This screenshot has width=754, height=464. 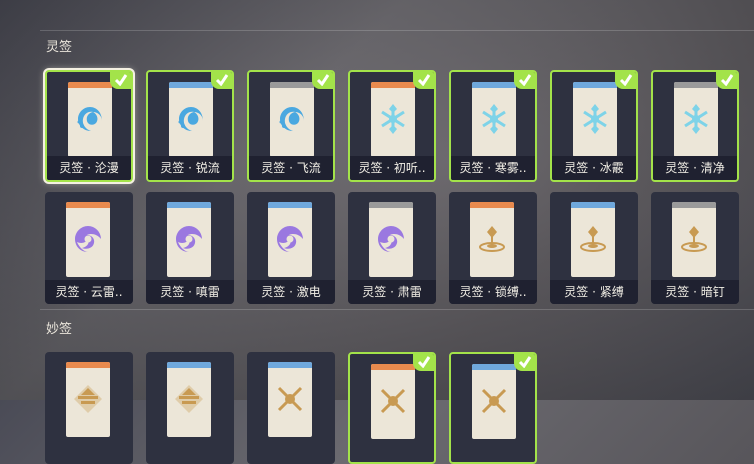 I want to click on card-electro: 灵签 · 激电, so click(x=291, y=248).